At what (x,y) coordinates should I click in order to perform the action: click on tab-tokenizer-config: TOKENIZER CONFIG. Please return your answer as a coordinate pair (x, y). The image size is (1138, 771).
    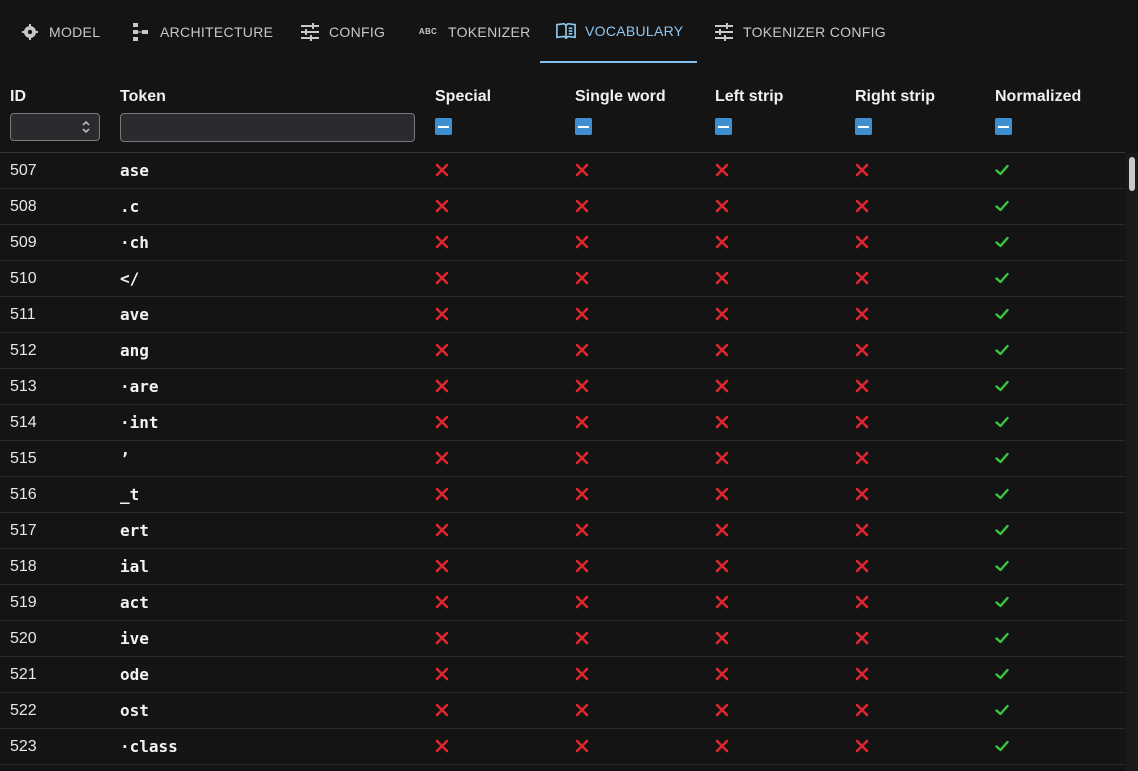
    Looking at the image, I should click on (800, 31).